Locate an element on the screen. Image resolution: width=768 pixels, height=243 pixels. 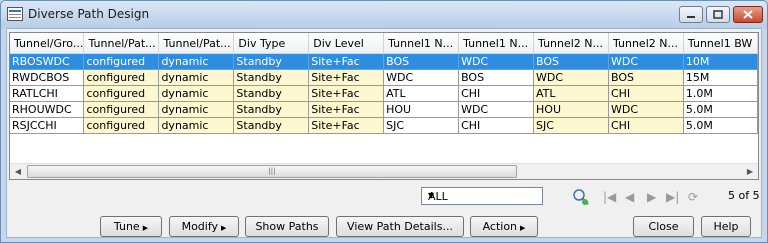
show-paths-button: Show Paths is located at coordinates (287, 226).